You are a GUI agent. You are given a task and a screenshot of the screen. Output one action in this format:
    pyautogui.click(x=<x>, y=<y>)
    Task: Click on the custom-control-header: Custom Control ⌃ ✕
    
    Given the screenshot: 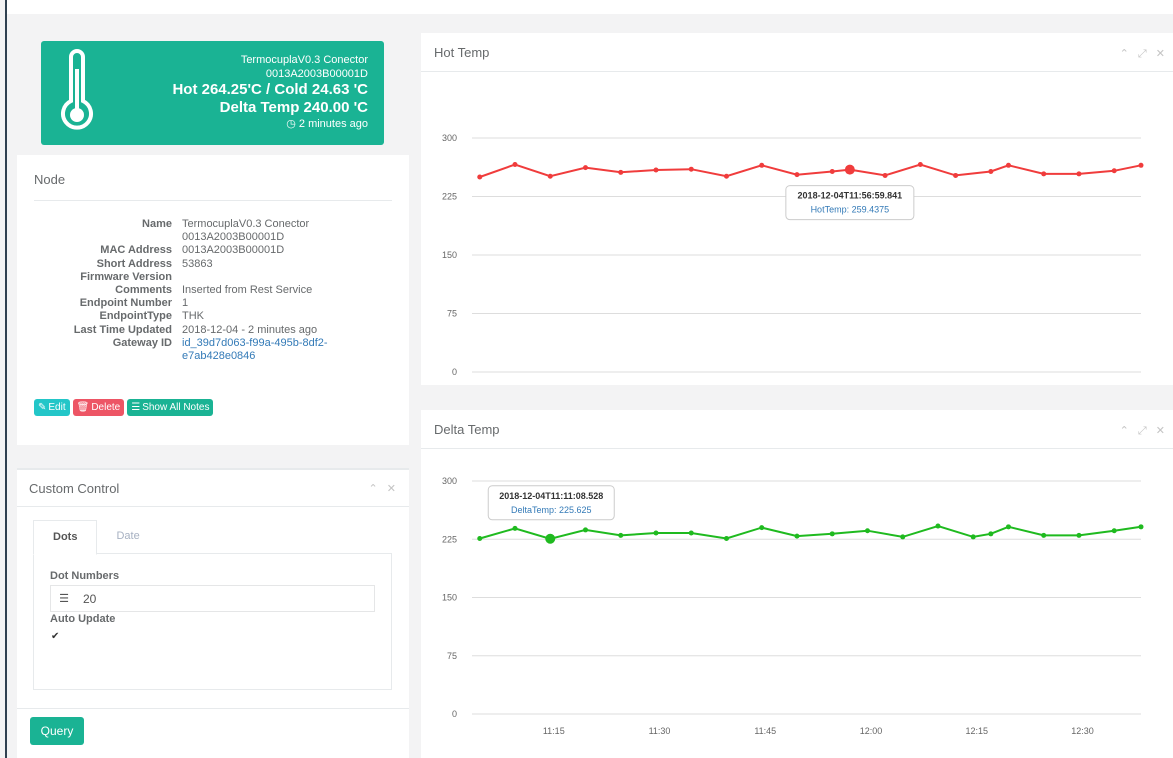 What is the action you would take?
    pyautogui.click(x=213, y=488)
    